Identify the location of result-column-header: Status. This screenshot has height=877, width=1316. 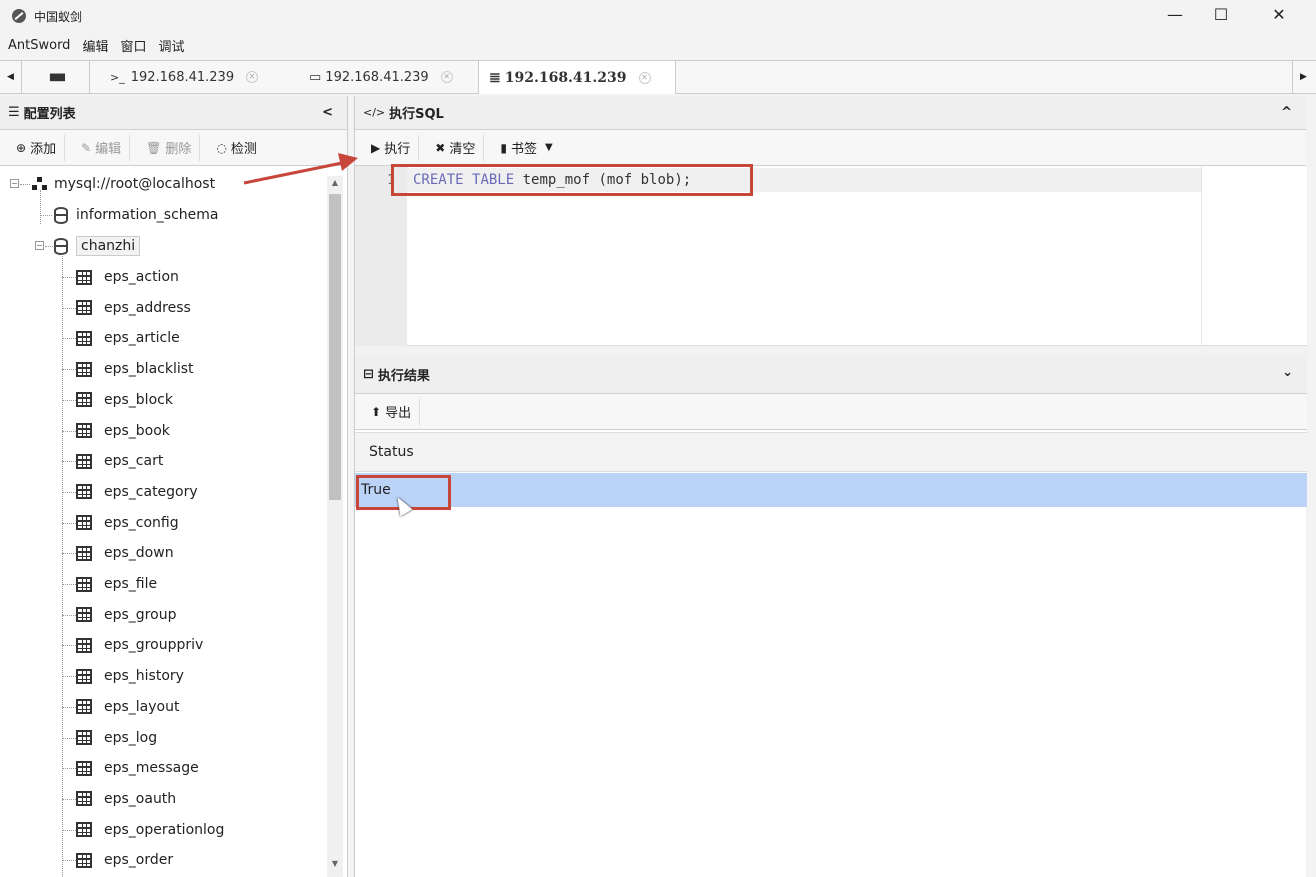
(831, 452).